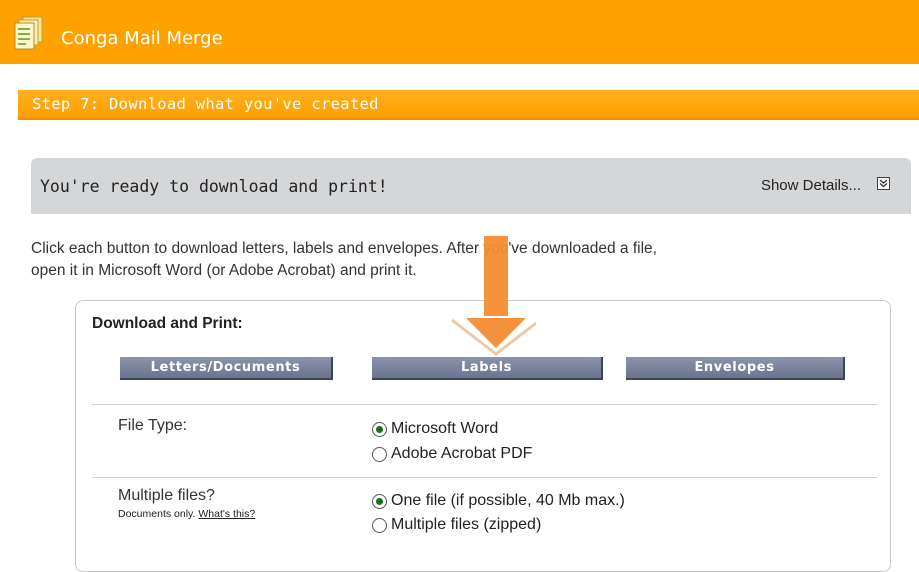 The height and width of the screenshot is (572, 919). What do you see at coordinates (167, 323) in the screenshot?
I see `download-title: Download and Print:` at bounding box center [167, 323].